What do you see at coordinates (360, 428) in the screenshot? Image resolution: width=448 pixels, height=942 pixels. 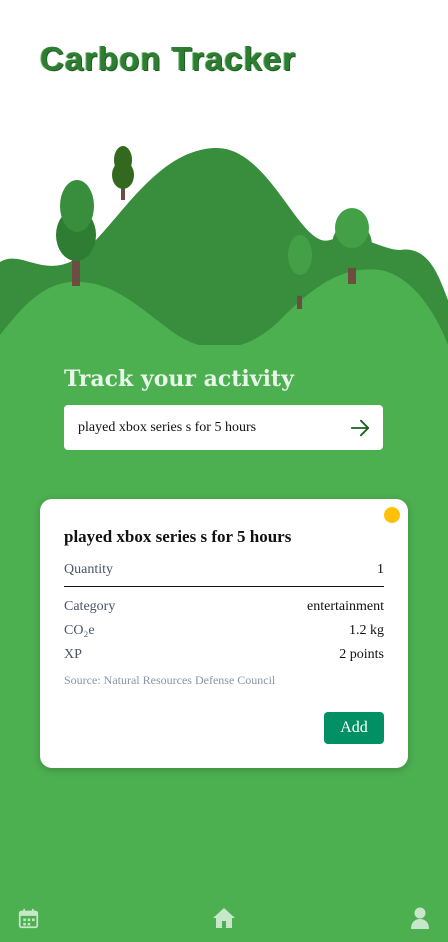 I see `arrow-right-icon` at bounding box center [360, 428].